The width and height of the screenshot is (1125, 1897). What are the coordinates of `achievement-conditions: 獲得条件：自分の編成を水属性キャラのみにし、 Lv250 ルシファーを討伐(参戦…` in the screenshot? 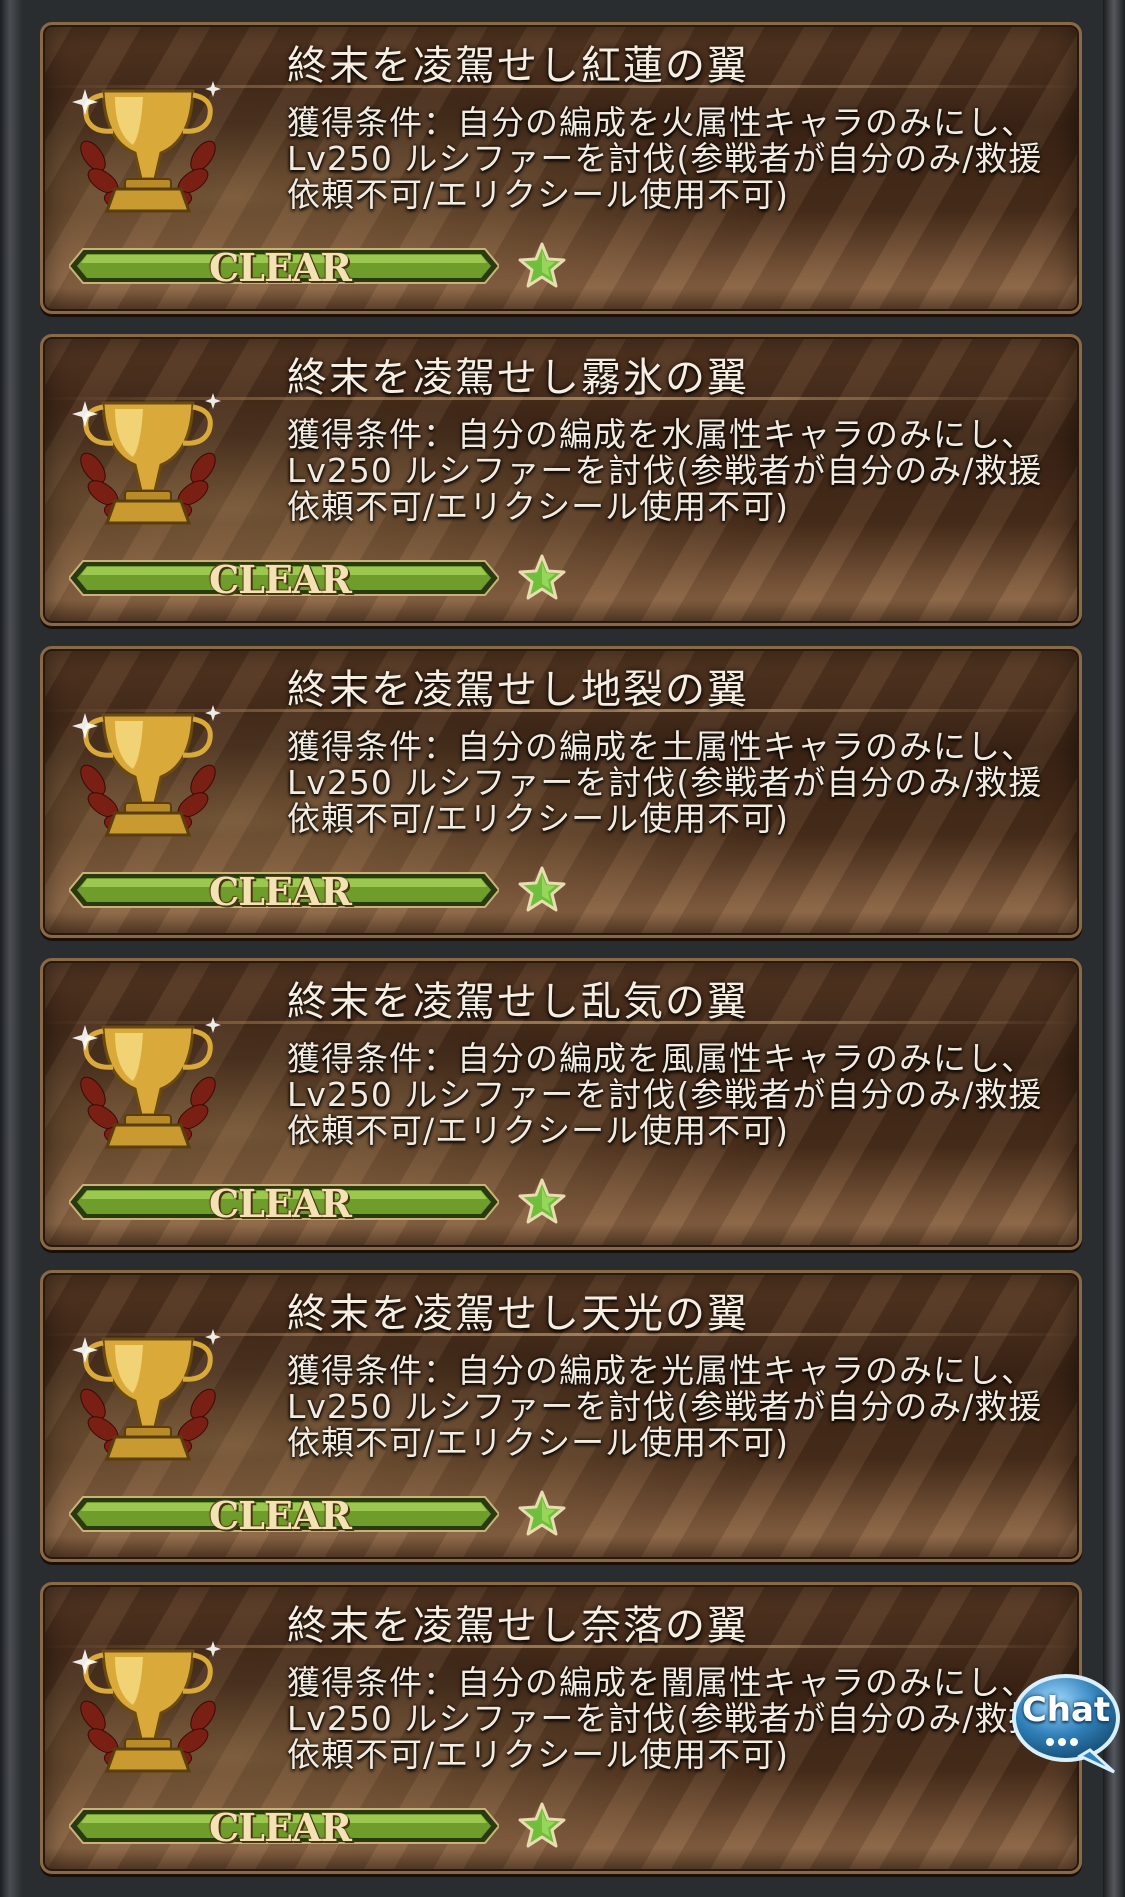 It's located at (682, 471).